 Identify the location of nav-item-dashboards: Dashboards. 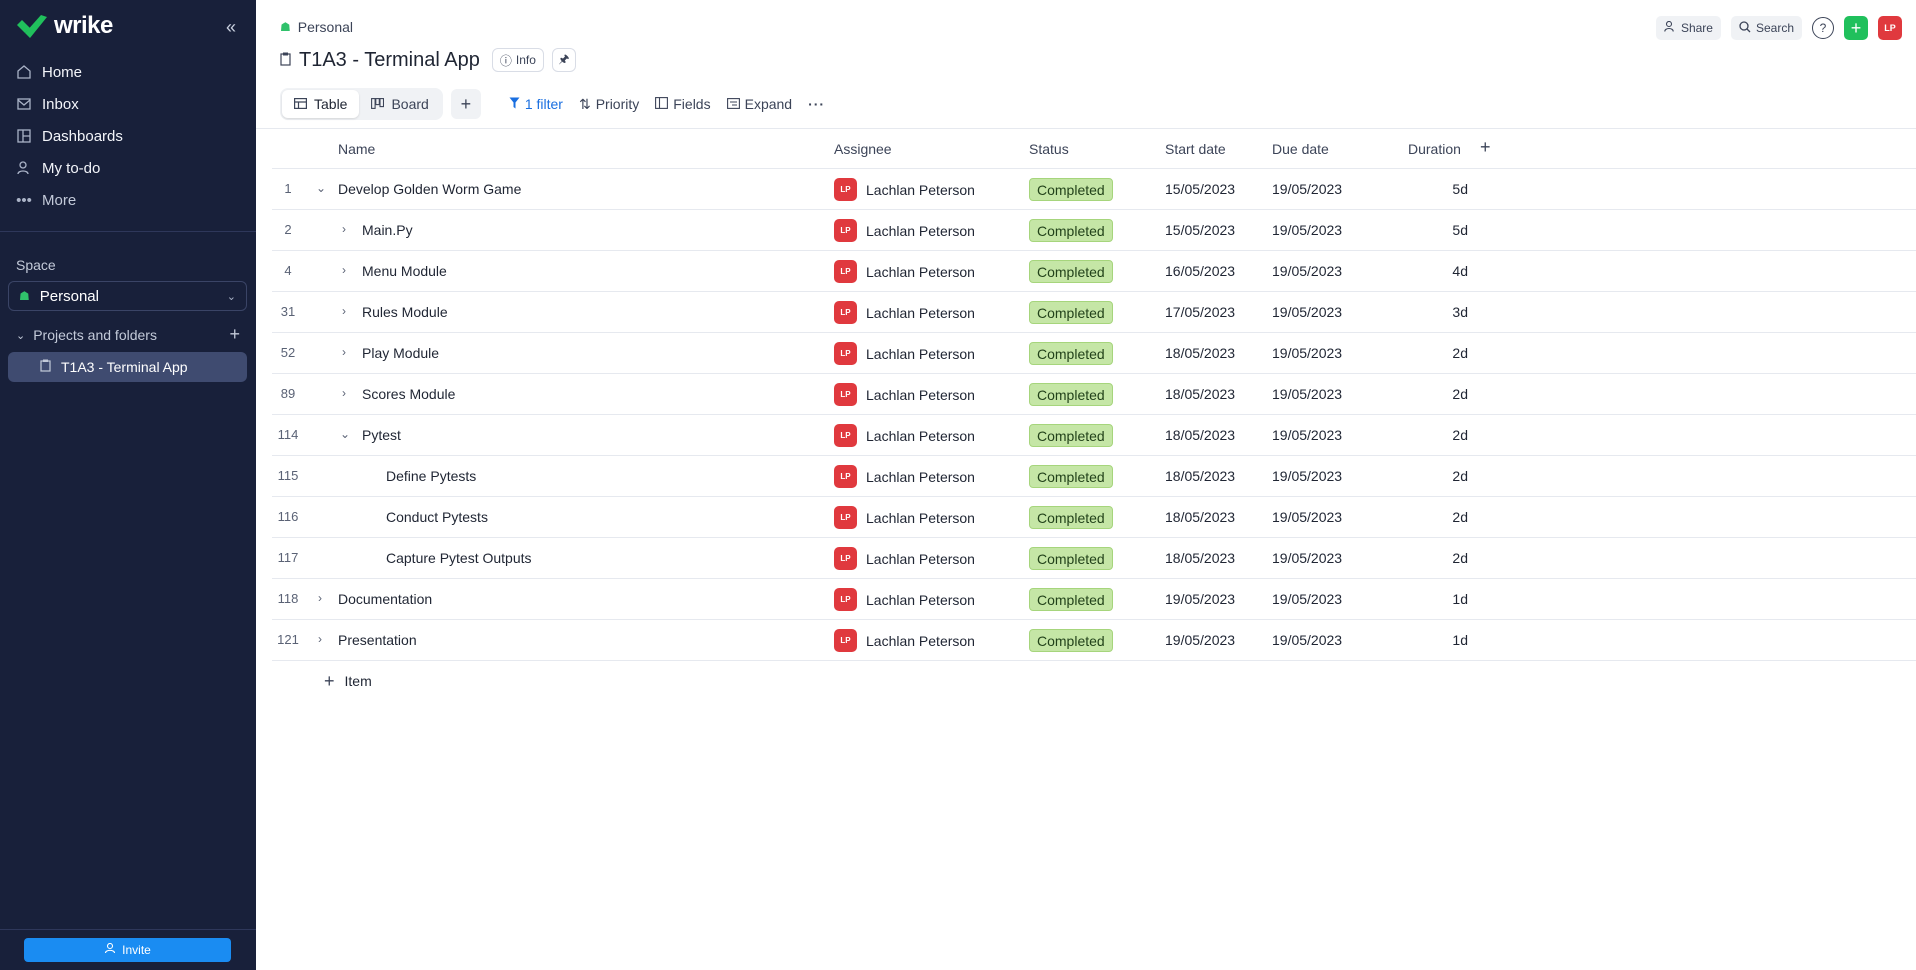
(128, 136).